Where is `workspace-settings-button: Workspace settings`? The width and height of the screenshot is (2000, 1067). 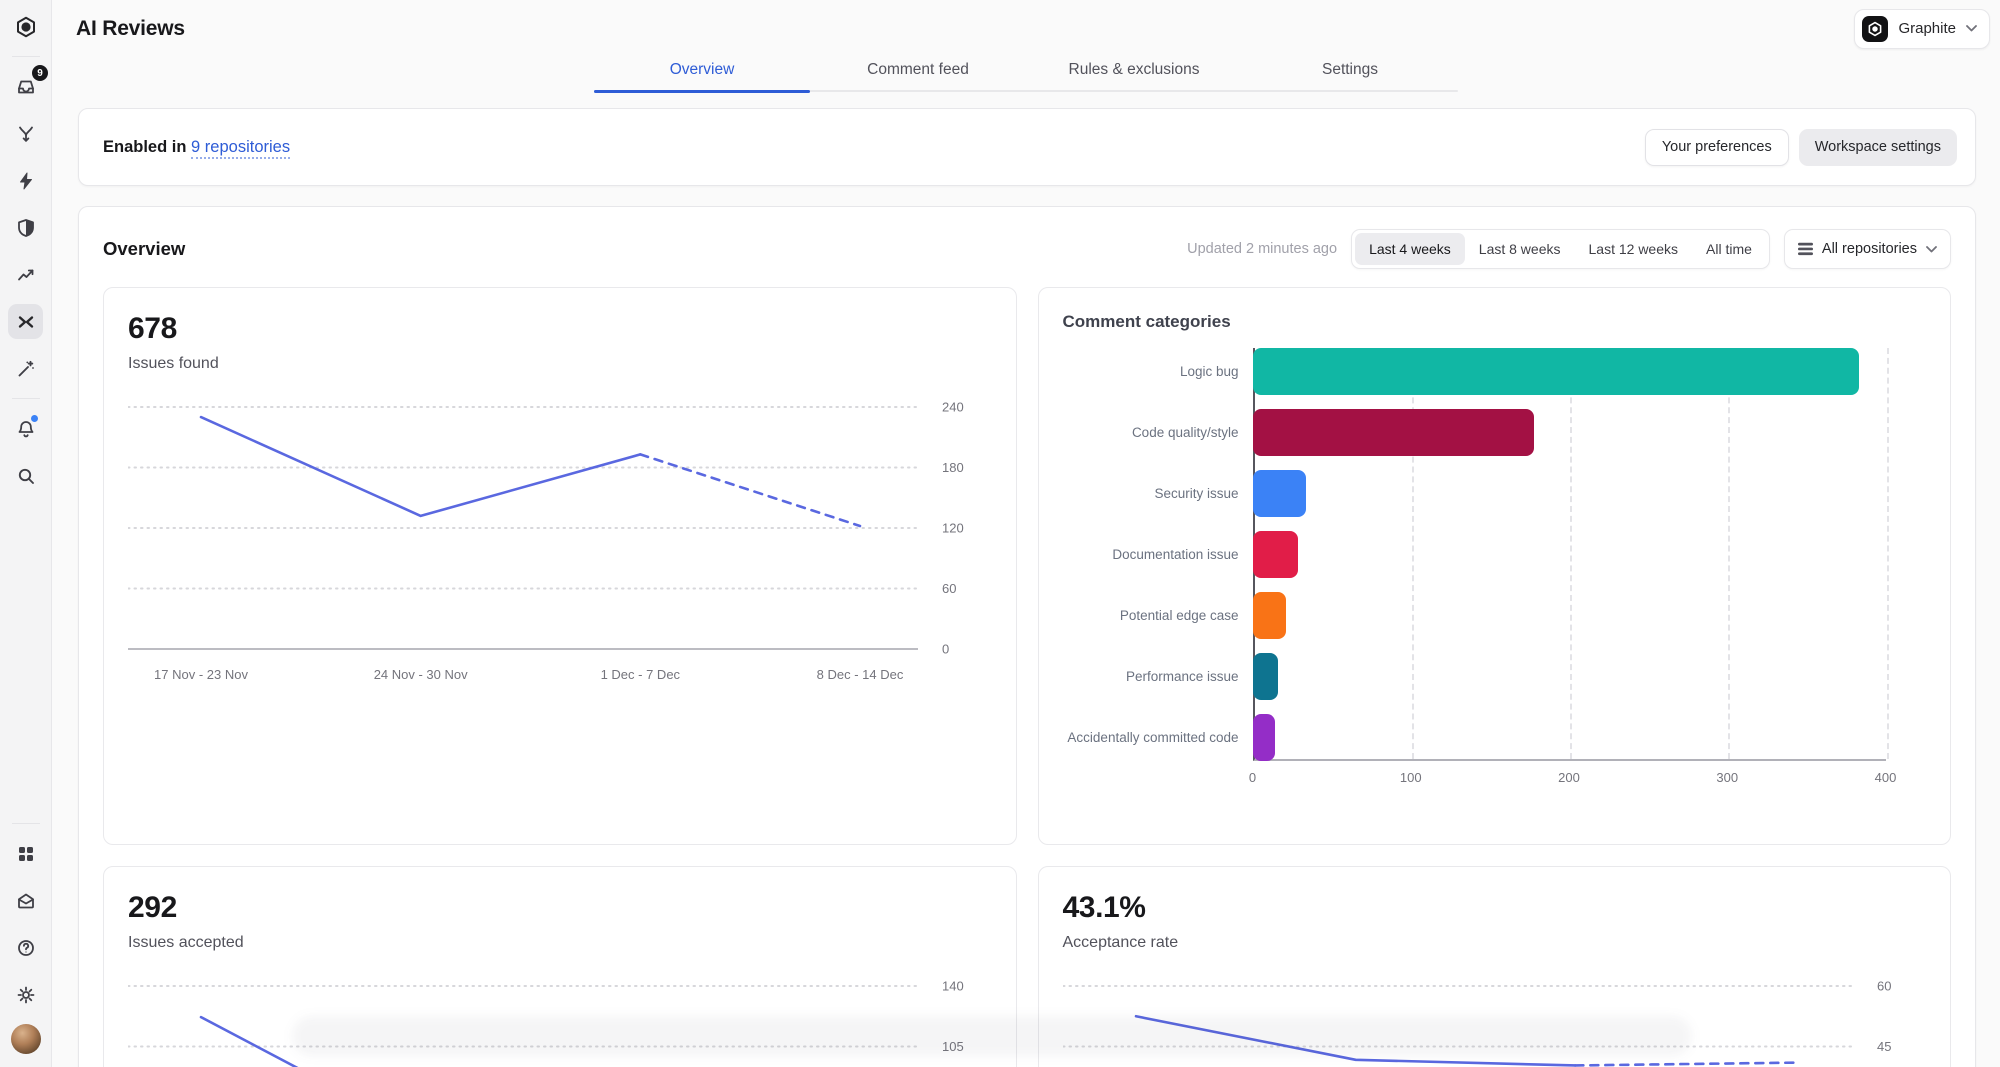
workspace-settings-button: Workspace settings is located at coordinates (1877, 147).